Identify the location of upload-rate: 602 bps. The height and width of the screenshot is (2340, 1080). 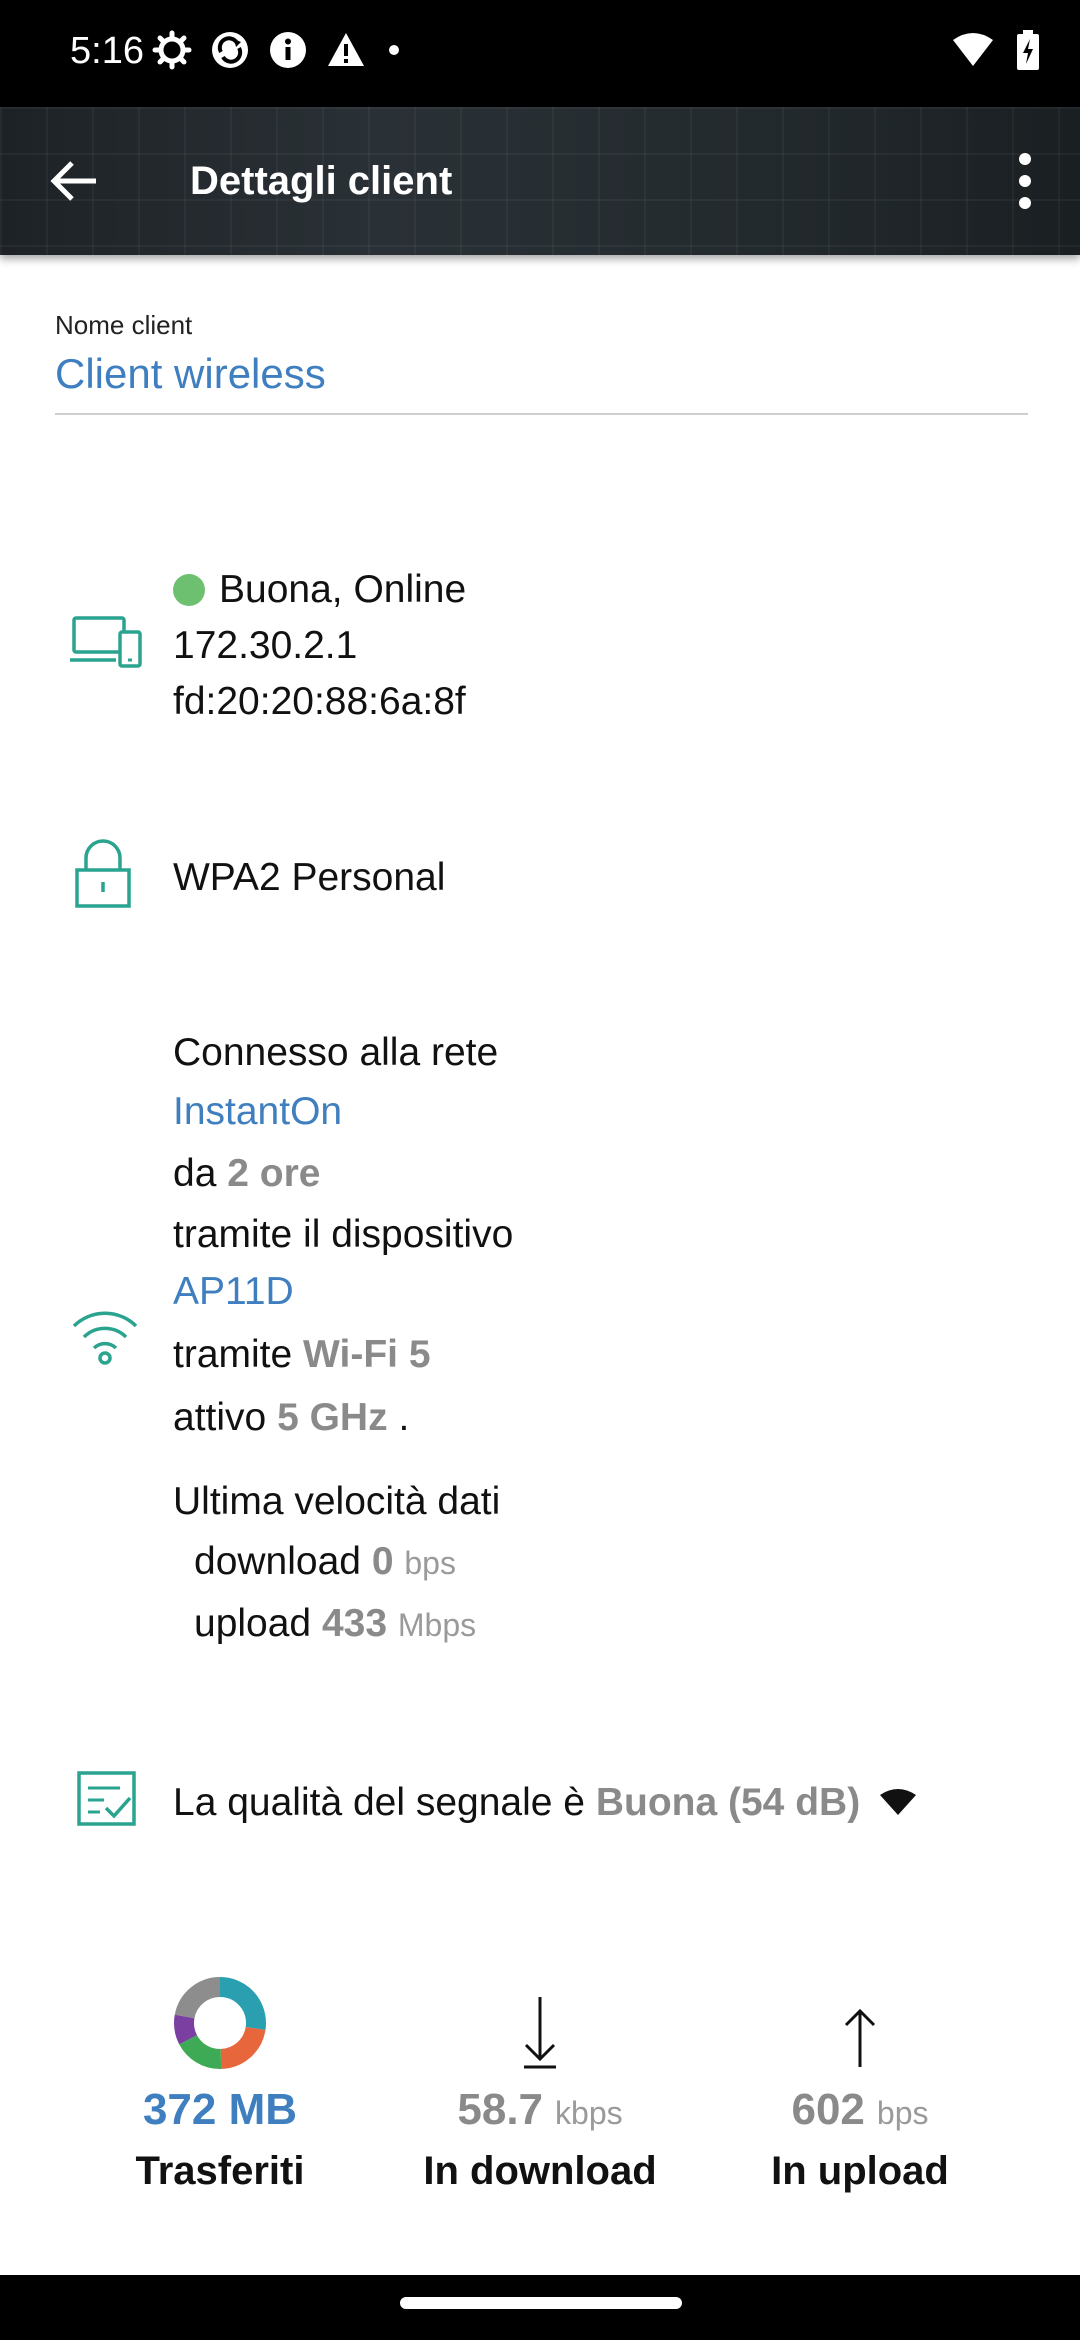
(860, 2110).